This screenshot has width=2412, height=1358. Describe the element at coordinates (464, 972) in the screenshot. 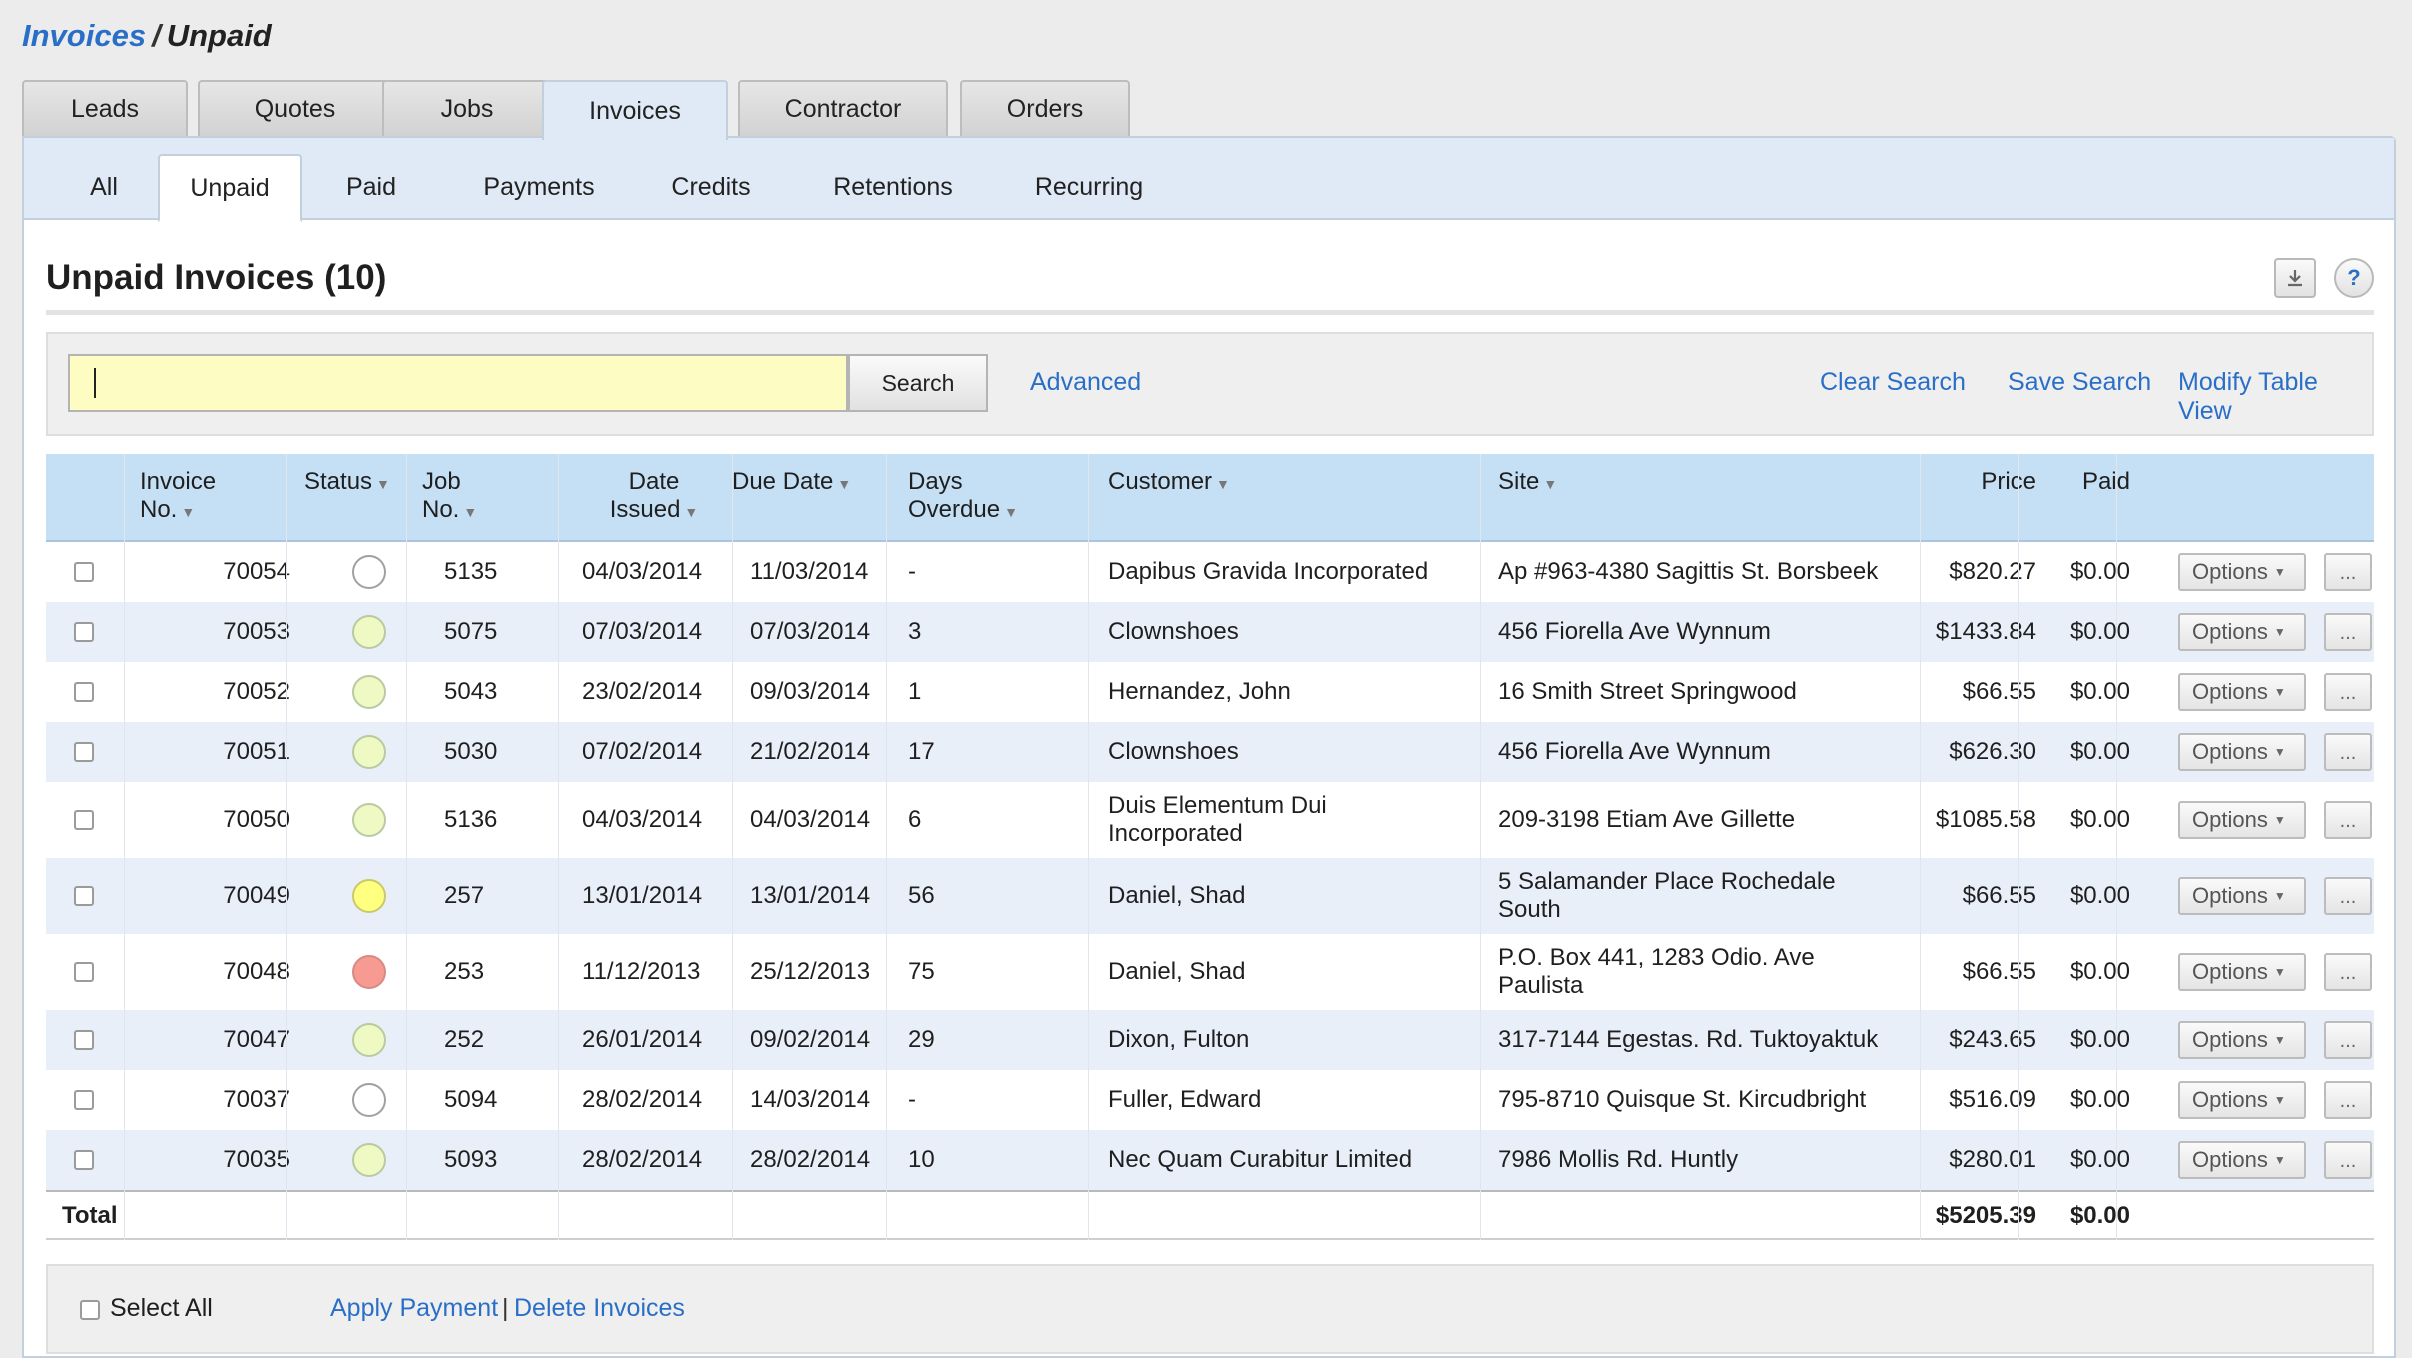

I see `job-number: 253` at that location.